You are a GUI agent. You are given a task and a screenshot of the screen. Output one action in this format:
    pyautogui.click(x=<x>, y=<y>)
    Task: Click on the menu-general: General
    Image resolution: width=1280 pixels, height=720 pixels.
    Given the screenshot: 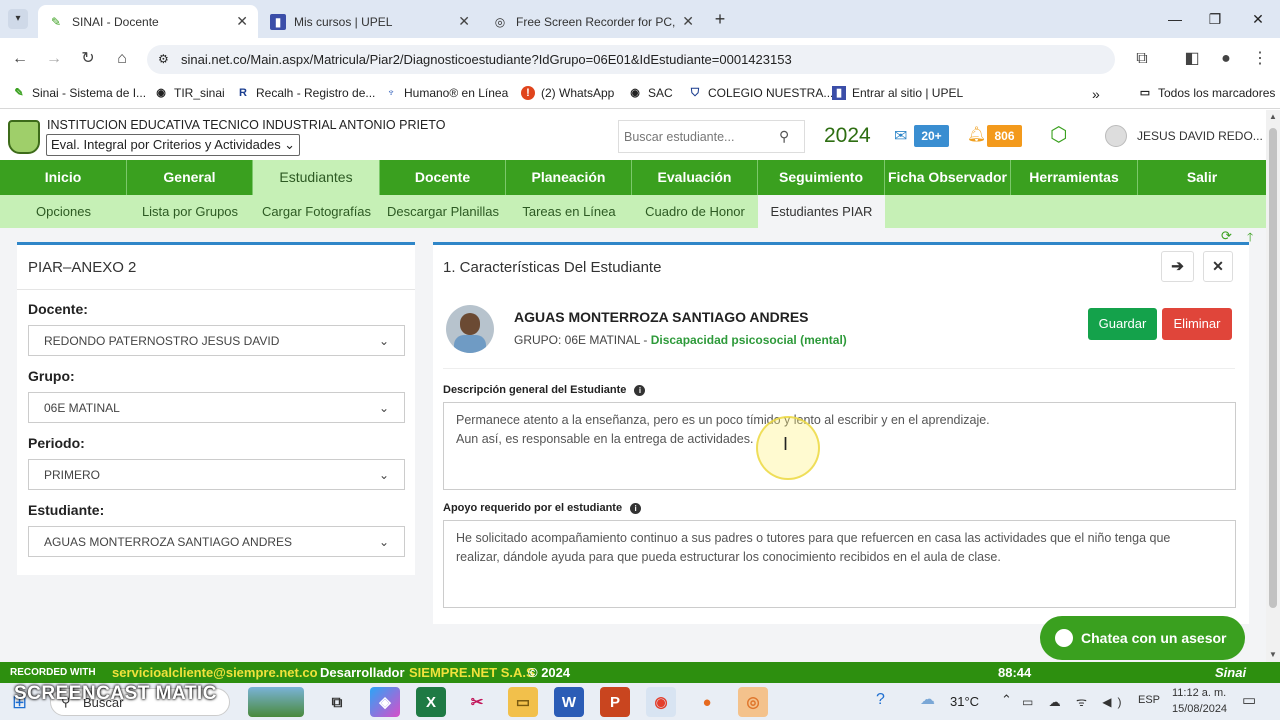 What is the action you would take?
    pyautogui.click(x=190, y=177)
    